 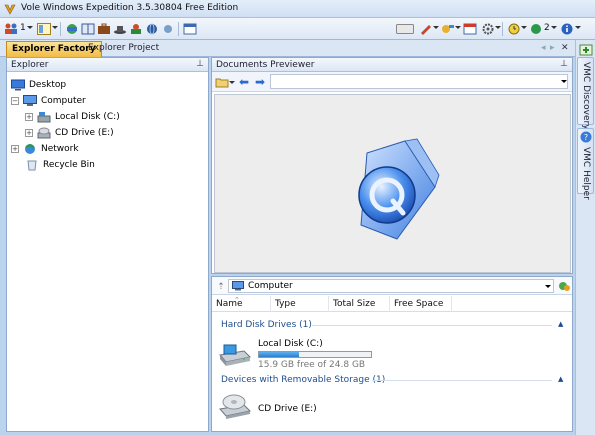 What do you see at coordinates (69, 165) in the screenshot?
I see `tree-item-label: Recycle Bin` at bounding box center [69, 165].